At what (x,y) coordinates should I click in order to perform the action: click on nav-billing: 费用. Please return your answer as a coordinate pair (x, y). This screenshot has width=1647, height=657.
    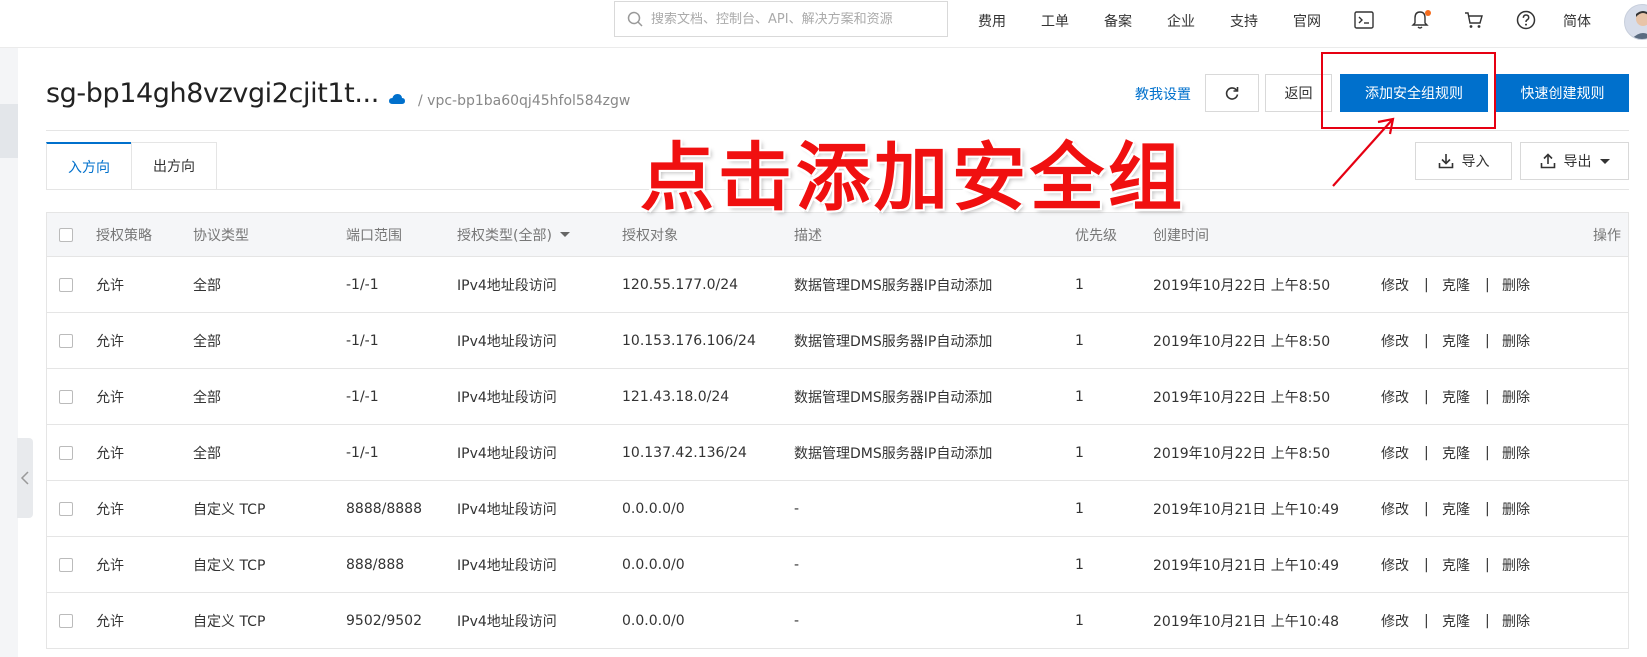
    Looking at the image, I should click on (992, 21).